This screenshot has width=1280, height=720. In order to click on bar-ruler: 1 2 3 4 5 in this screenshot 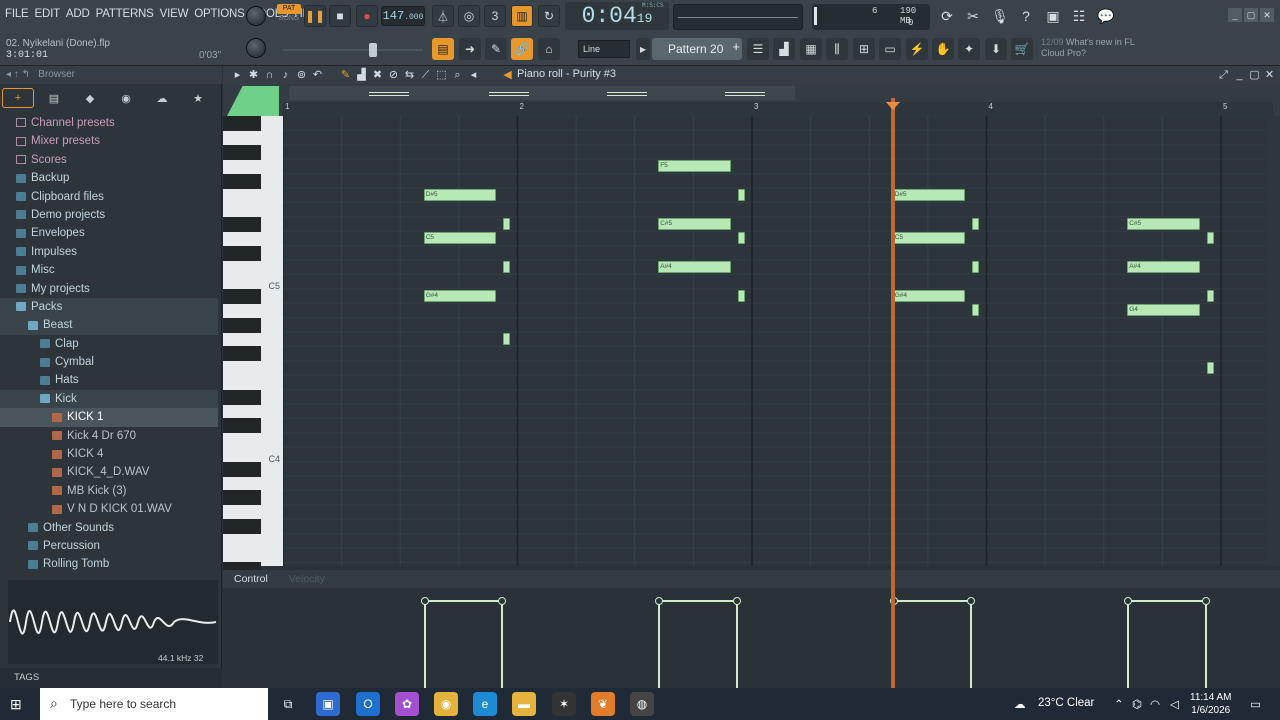, I will do `click(778, 109)`.